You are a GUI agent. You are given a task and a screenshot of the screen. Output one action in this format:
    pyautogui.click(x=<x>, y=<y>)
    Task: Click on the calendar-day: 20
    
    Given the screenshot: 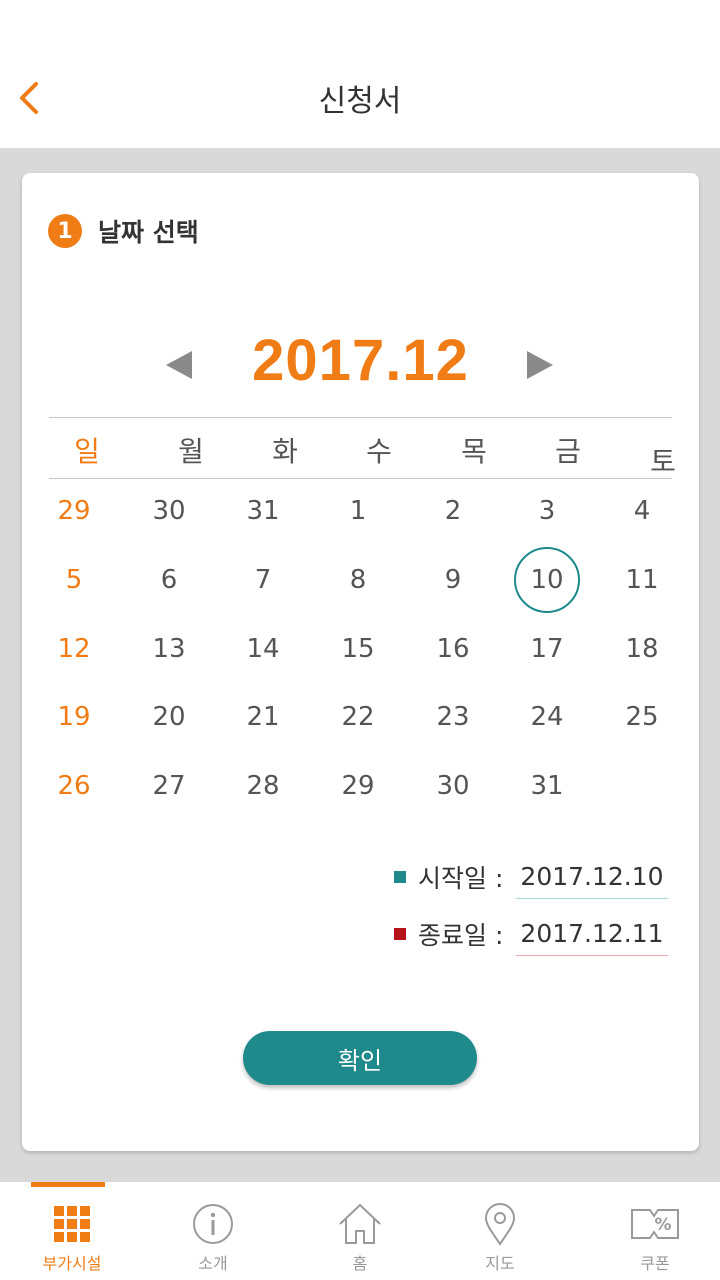 What is the action you would take?
    pyautogui.click(x=169, y=717)
    